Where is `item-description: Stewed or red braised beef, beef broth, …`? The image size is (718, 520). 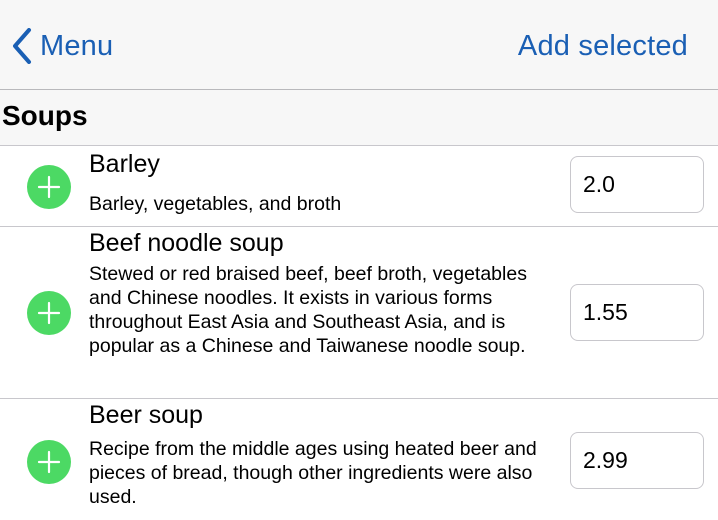
item-description: Stewed or red braised beef, beef broth, … is located at coordinates (308, 310).